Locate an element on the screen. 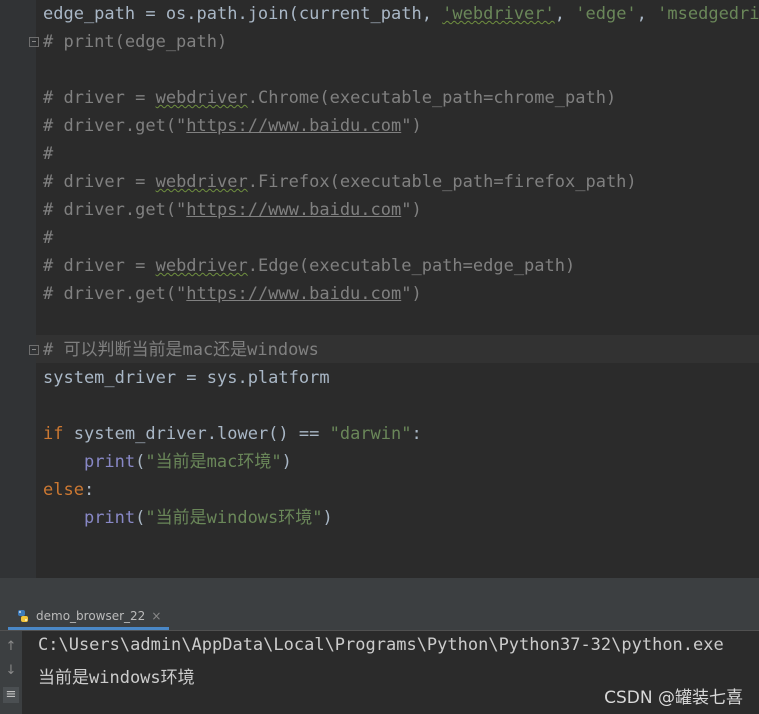 The width and height of the screenshot is (759, 714). code-line: if system_driver.lower() == "darwin": is located at coordinates (232, 434).